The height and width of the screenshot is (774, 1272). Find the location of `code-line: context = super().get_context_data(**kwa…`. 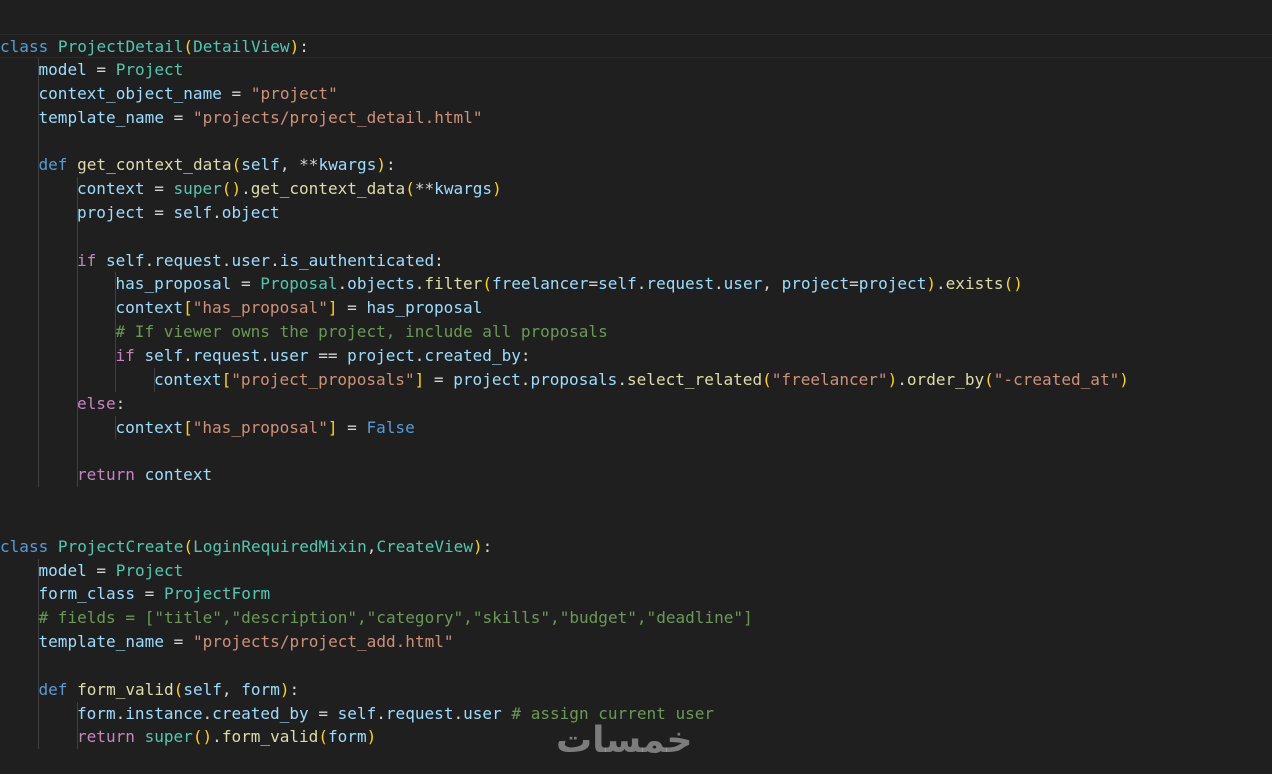

code-line: context = super().get_context_data(**kwa… is located at coordinates (636, 189).